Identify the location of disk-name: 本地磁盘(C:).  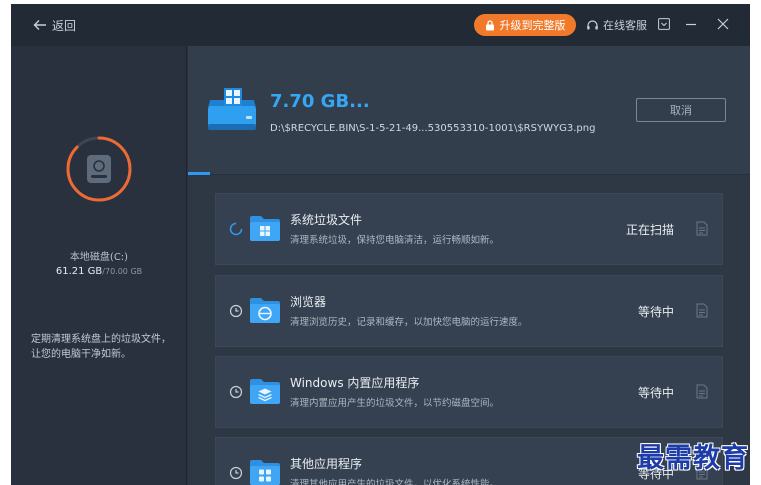
(99, 257).